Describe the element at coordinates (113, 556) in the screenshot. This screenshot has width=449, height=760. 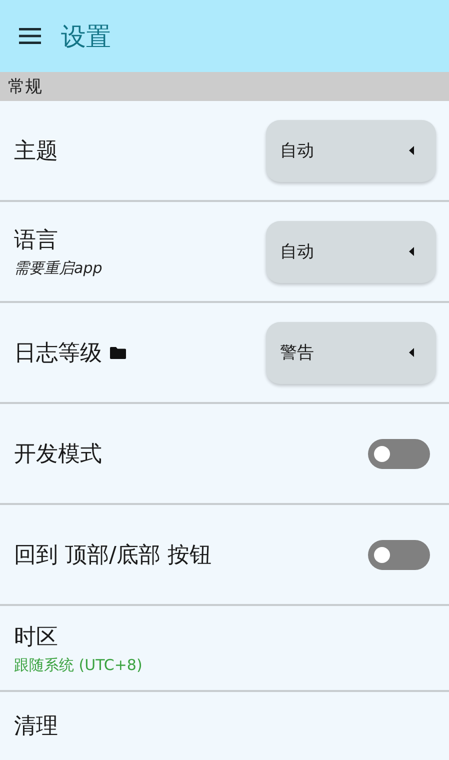
I see `setting-label: 回到 顶部/底部 按钮` at that location.